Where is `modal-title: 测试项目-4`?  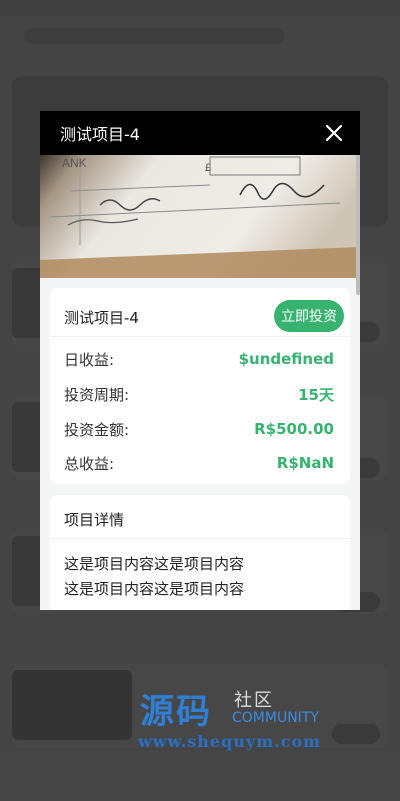 modal-title: 测试项目-4 is located at coordinates (100, 134).